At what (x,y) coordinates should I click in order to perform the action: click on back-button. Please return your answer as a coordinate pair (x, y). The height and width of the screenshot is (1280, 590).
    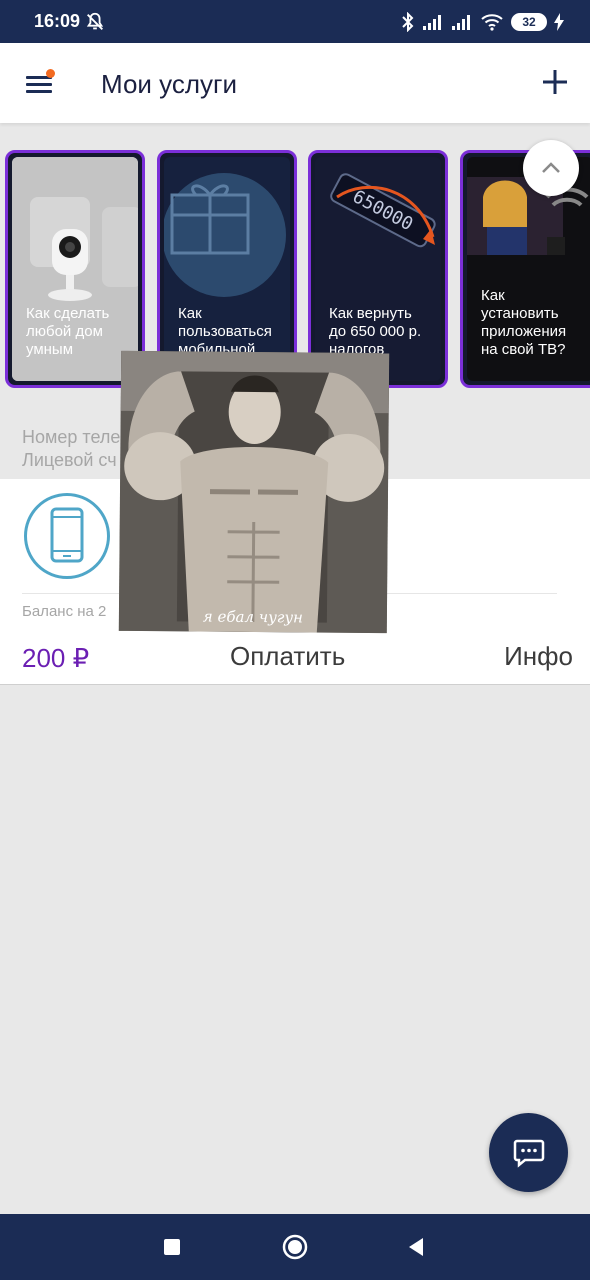
    Looking at the image, I should click on (416, 1247).